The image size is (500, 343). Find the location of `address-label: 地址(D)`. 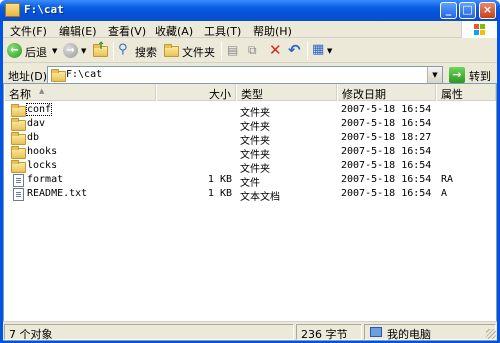

address-label: 地址(D) is located at coordinates (28, 76).